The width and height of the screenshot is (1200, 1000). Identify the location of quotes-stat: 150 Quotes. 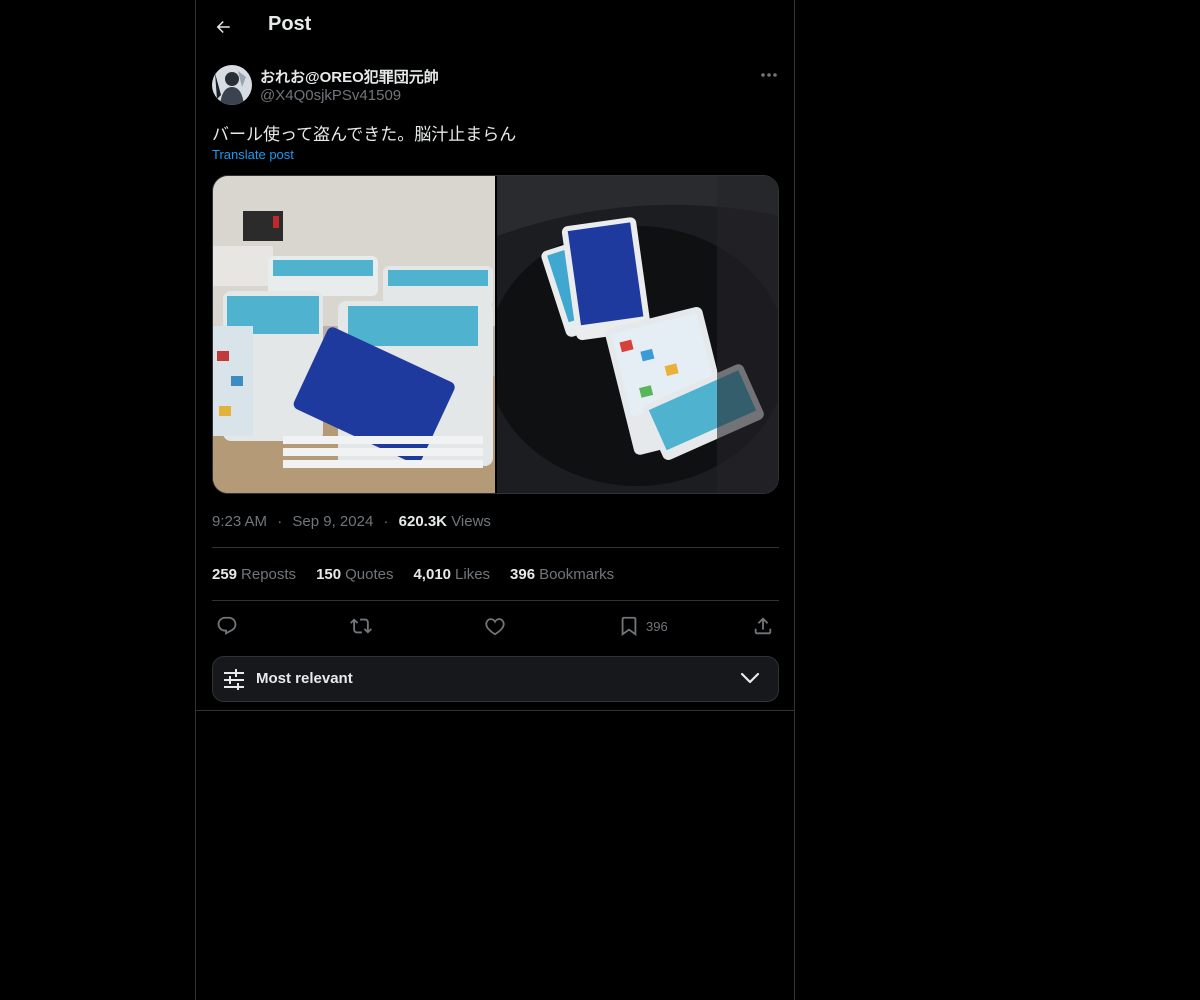
(354, 574).